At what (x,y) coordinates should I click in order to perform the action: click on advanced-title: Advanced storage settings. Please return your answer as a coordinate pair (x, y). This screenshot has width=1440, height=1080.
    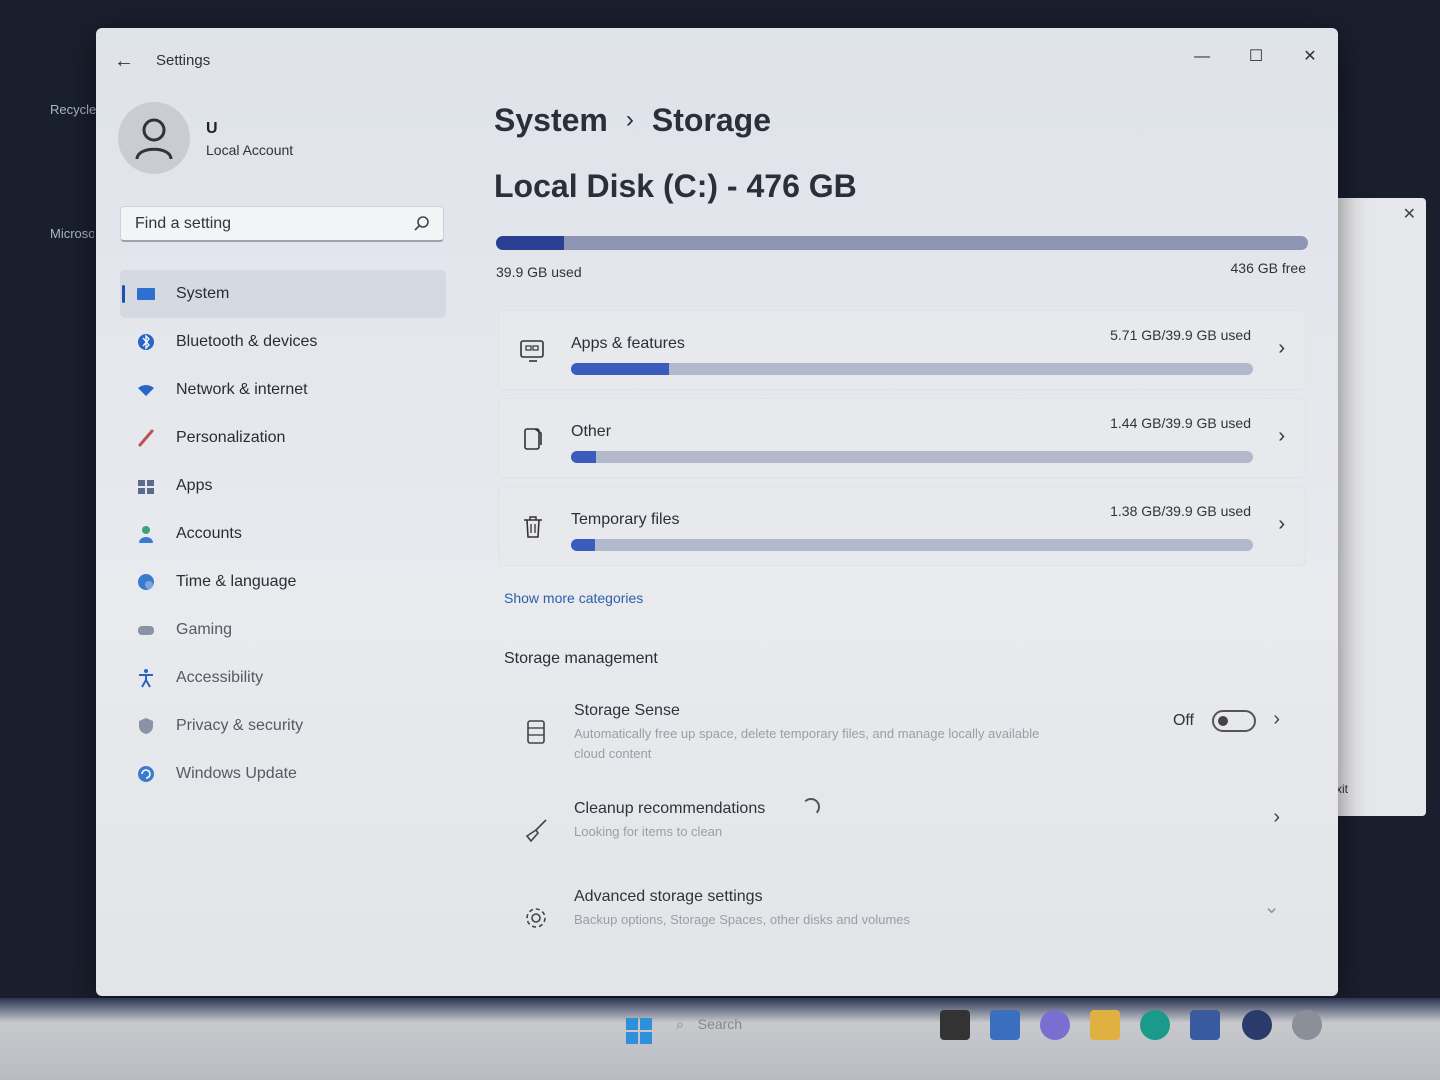
    Looking at the image, I should click on (668, 896).